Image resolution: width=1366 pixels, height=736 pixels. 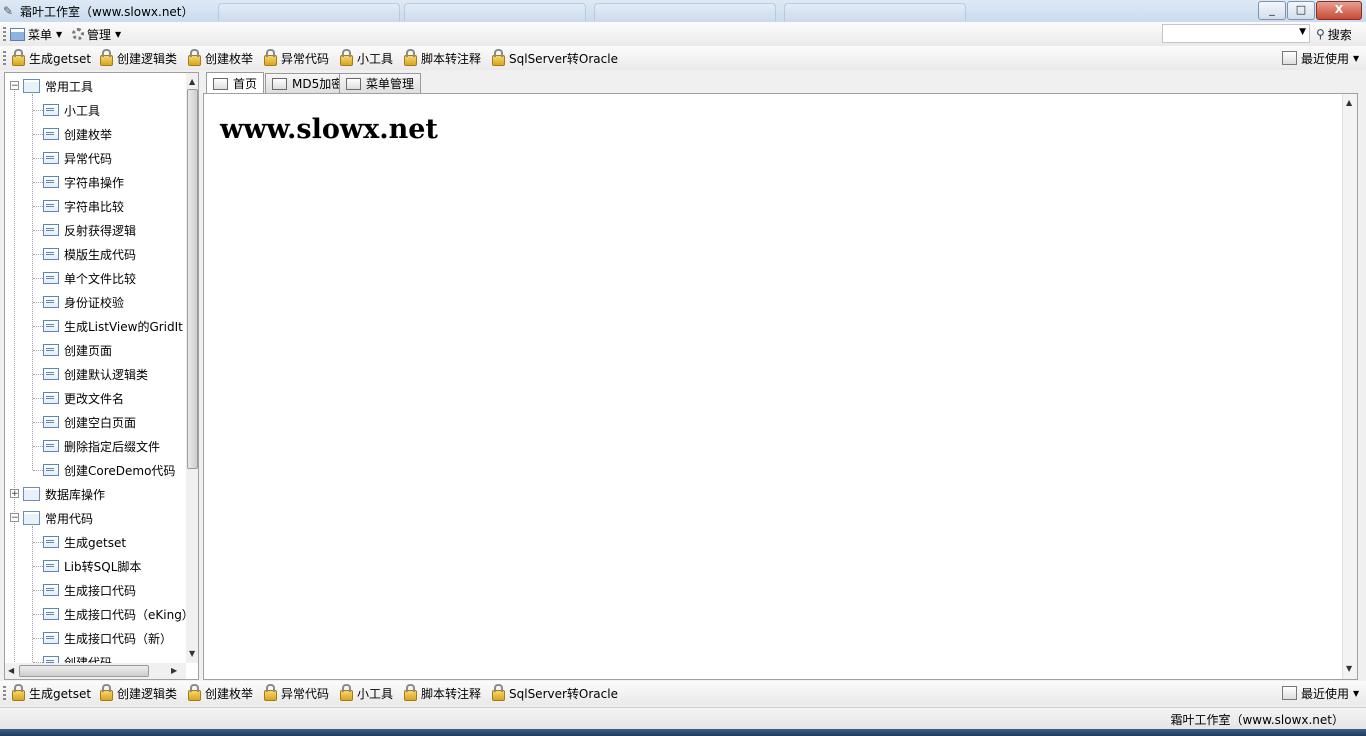 What do you see at coordinates (89, 254) in the screenshot?
I see `tree-item: 模版生成代码` at bounding box center [89, 254].